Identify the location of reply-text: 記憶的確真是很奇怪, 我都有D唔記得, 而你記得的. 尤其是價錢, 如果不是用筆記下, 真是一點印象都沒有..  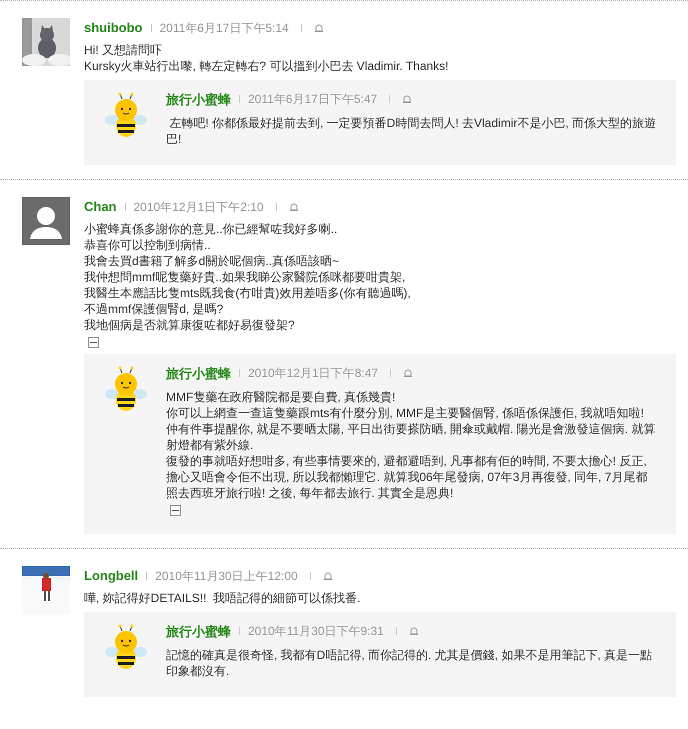
(410, 663).